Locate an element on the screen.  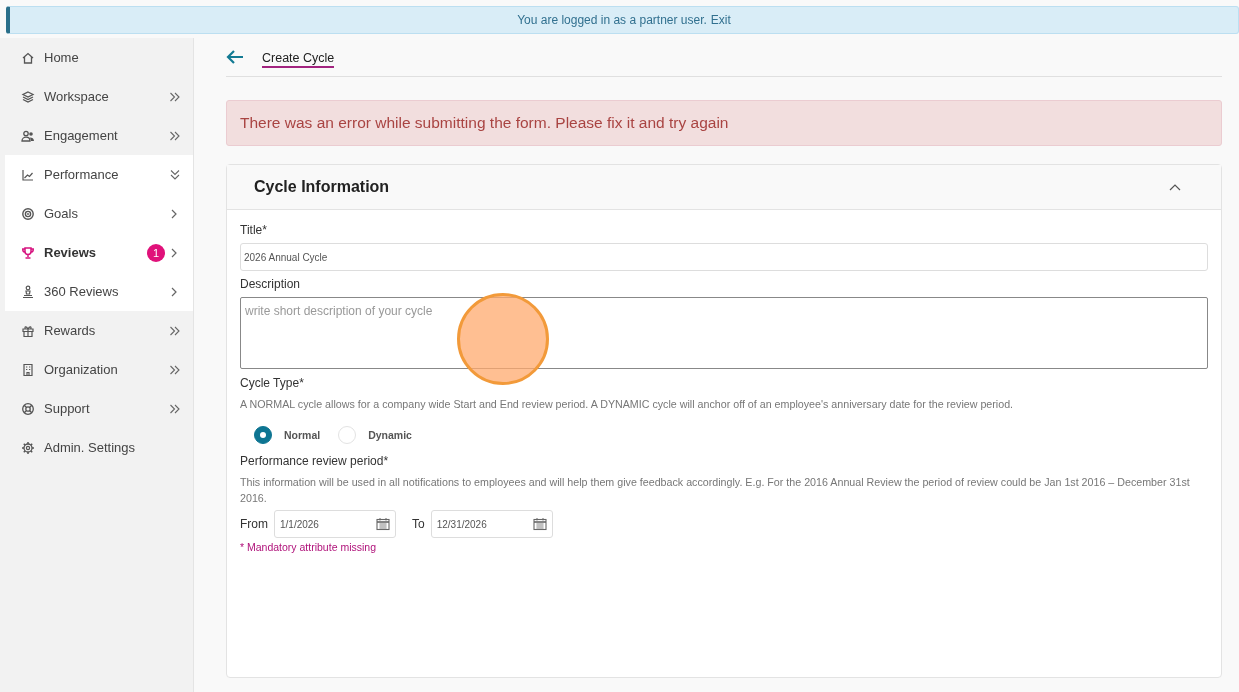
section-header: Cycle Information is located at coordinates (724, 187).